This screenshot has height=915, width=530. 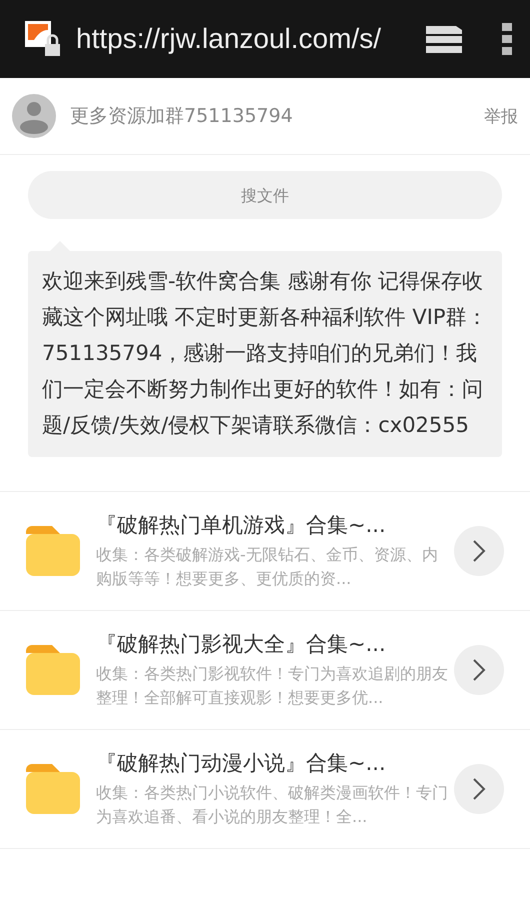 What do you see at coordinates (444, 39) in the screenshot?
I see `tabs-icon` at bounding box center [444, 39].